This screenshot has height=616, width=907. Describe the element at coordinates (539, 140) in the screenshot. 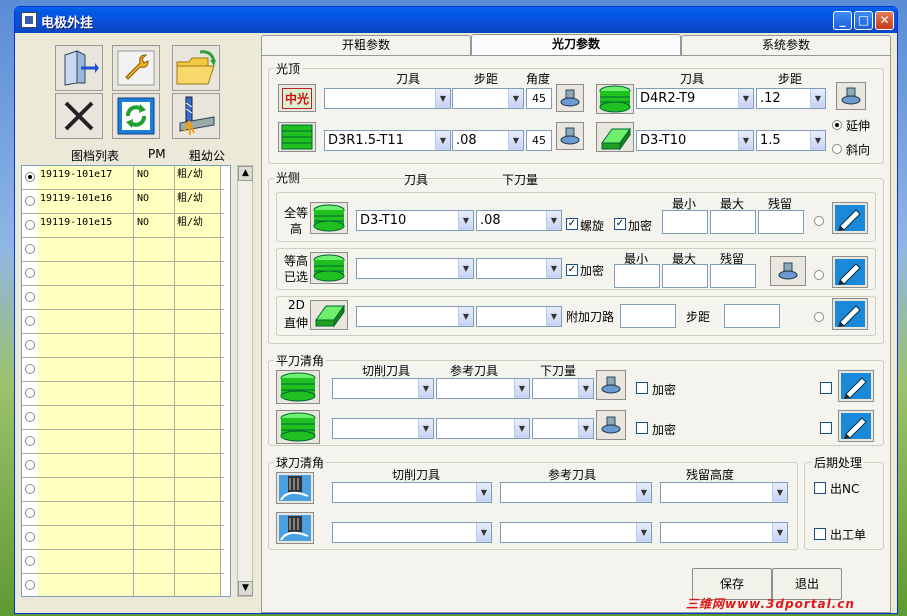

I see `top-angle-input-2: 45` at that location.